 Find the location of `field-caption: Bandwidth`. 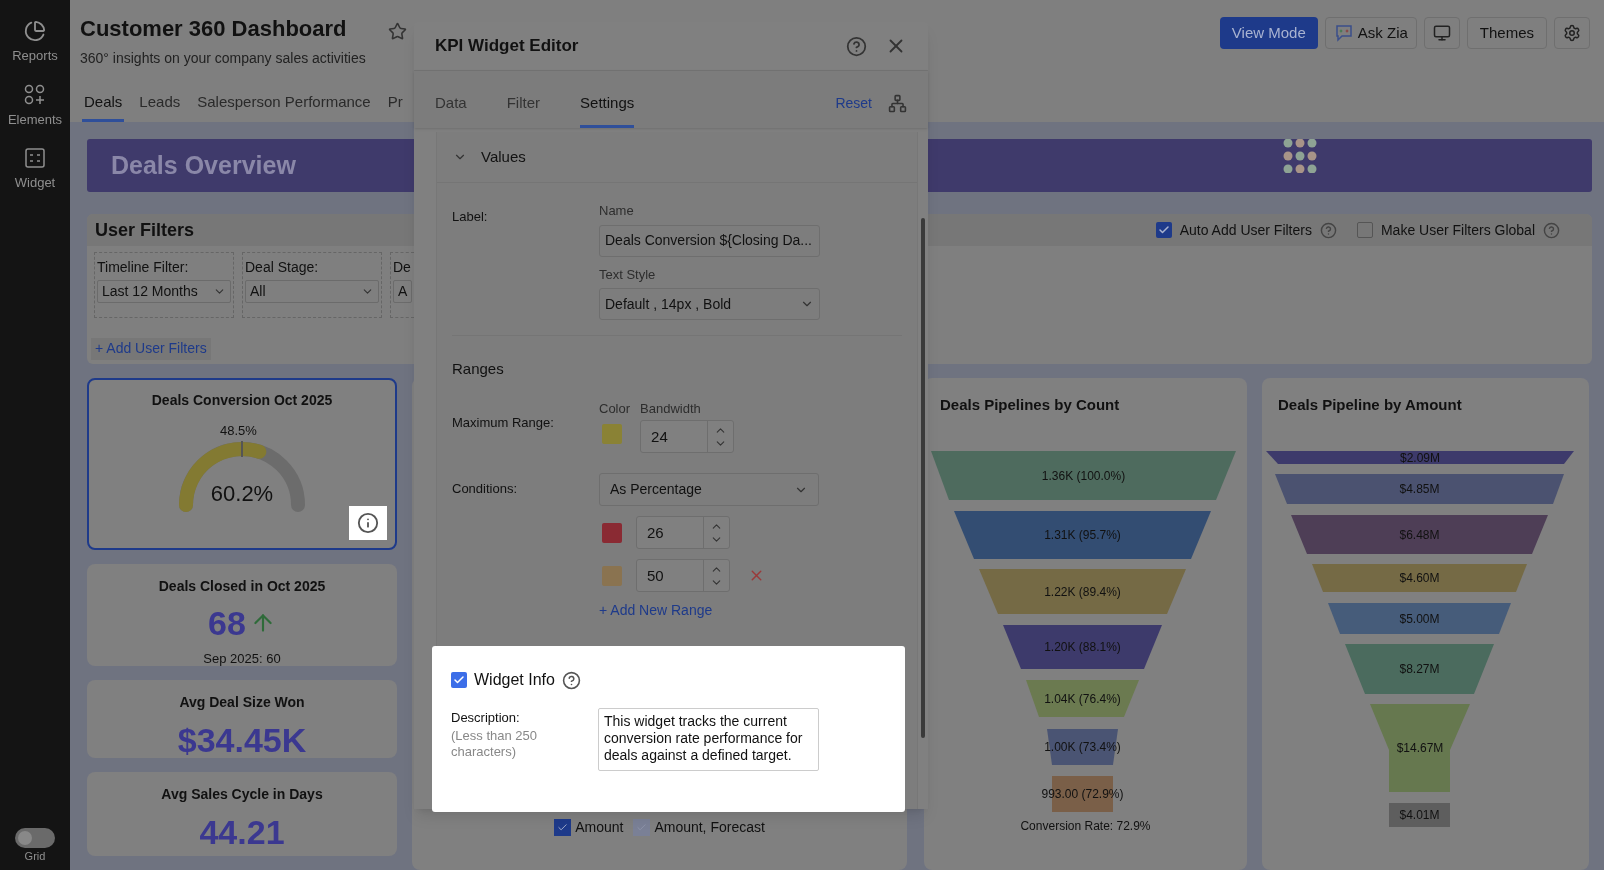

field-caption: Bandwidth is located at coordinates (671, 408).